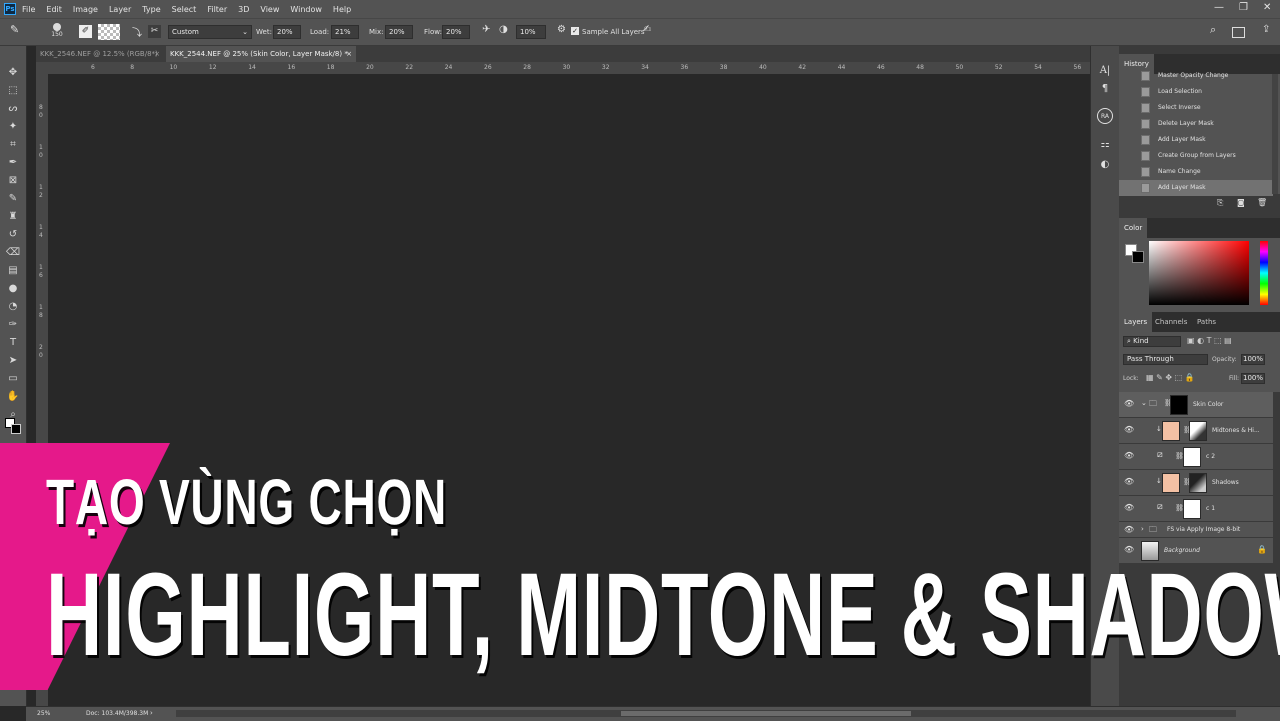 The width and height of the screenshot is (1280, 721). Describe the element at coordinates (13, 342) in the screenshot. I see `type-icon: T` at that location.